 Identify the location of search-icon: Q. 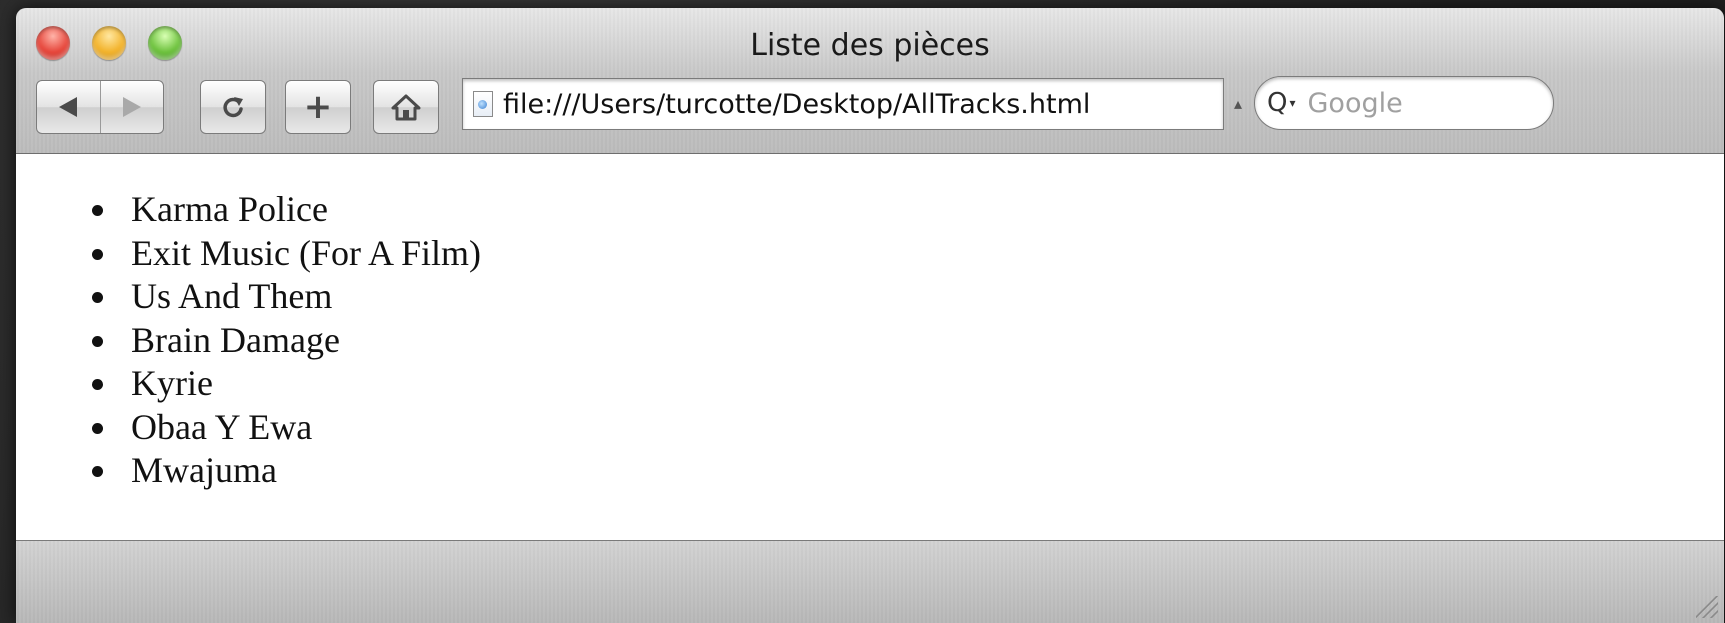
(1277, 103).